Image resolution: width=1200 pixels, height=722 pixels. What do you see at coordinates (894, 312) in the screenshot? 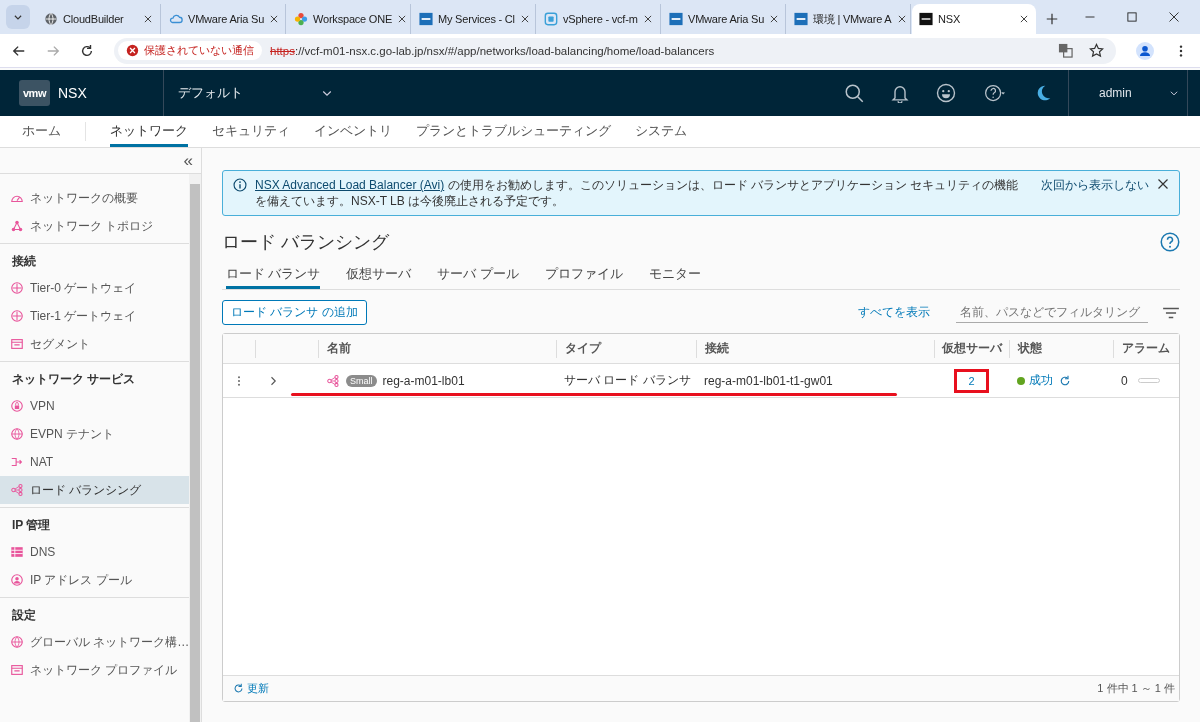
I see `show-all-link: すべてを表示` at bounding box center [894, 312].